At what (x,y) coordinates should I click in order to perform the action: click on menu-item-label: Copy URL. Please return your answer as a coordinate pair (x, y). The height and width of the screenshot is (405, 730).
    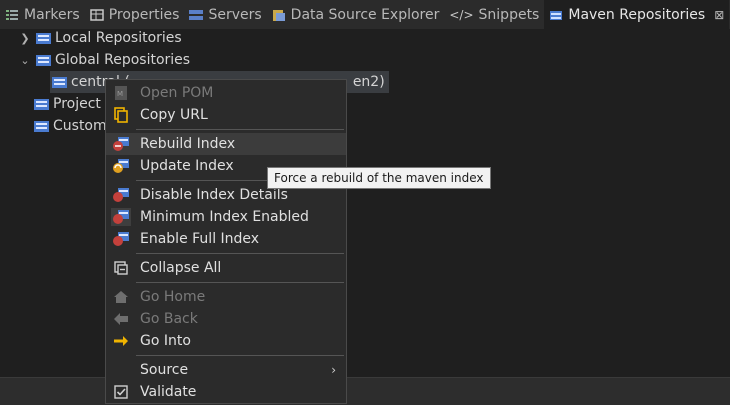
    Looking at the image, I should click on (174, 115).